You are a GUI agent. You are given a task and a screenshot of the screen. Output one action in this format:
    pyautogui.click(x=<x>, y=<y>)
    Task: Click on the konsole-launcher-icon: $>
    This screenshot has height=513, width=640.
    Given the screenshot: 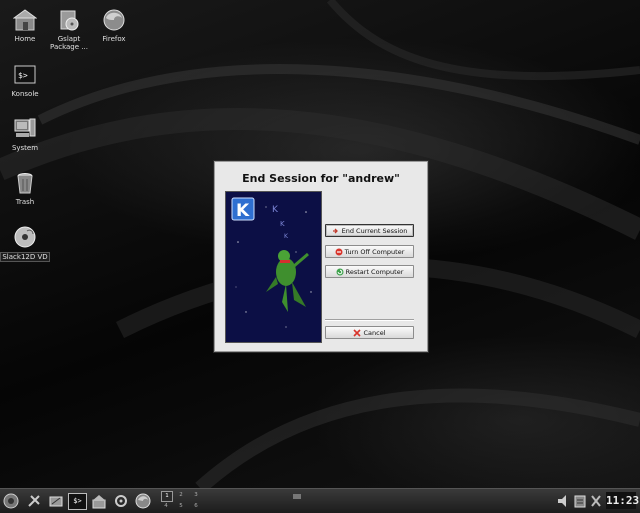 What is the action you would take?
    pyautogui.click(x=77, y=501)
    